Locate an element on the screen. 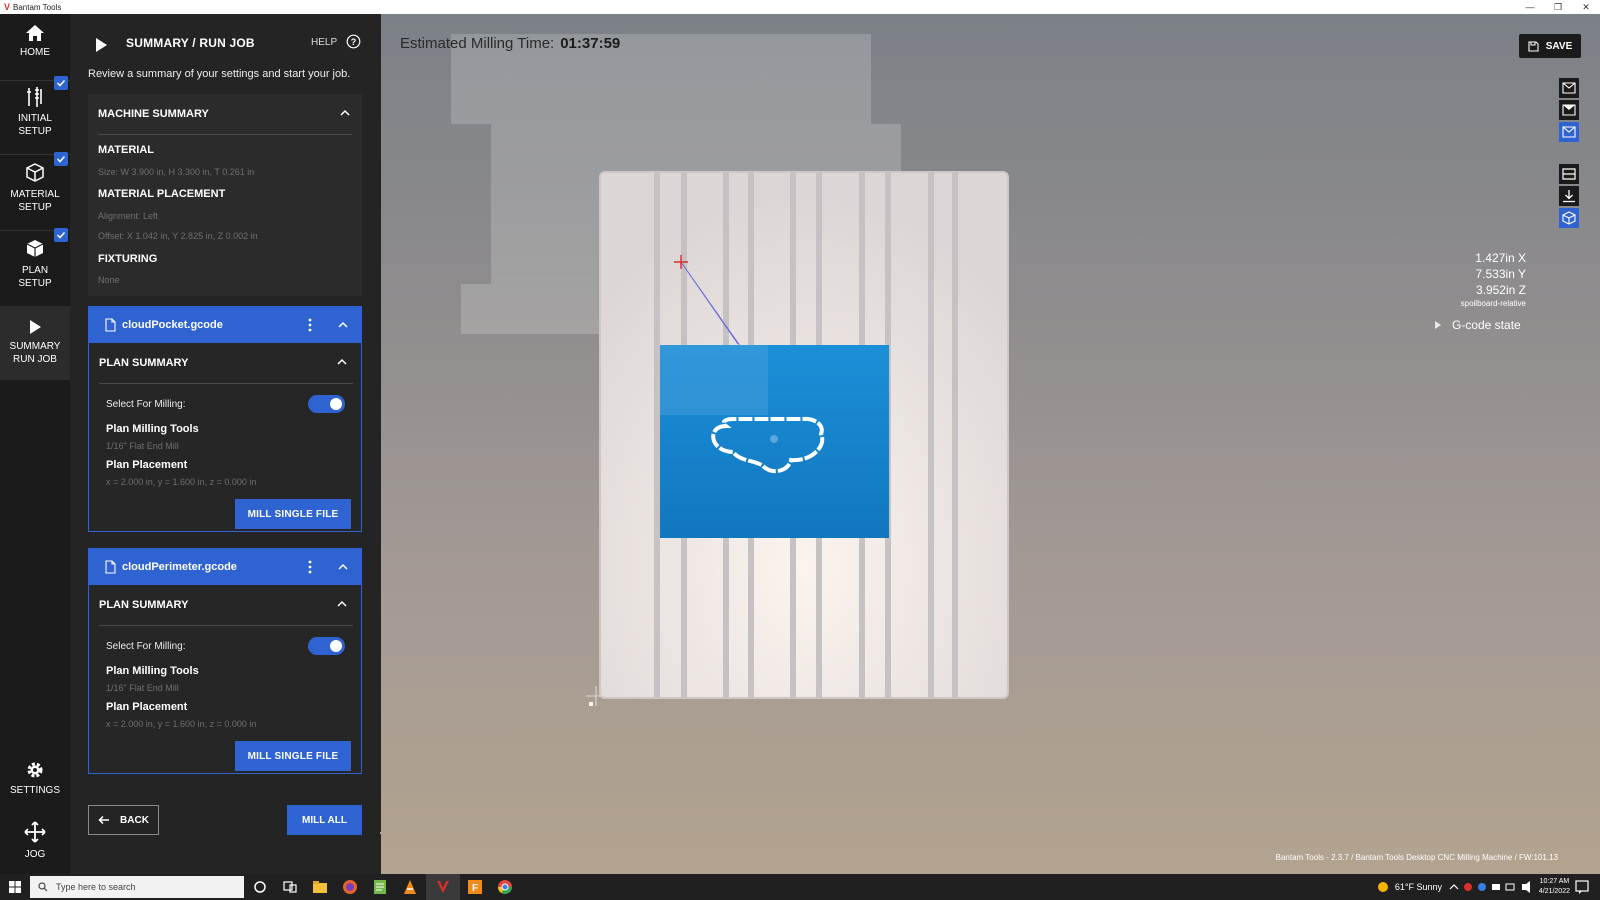 The width and height of the screenshot is (1600, 900). view-download-button is located at coordinates (1569, 196).